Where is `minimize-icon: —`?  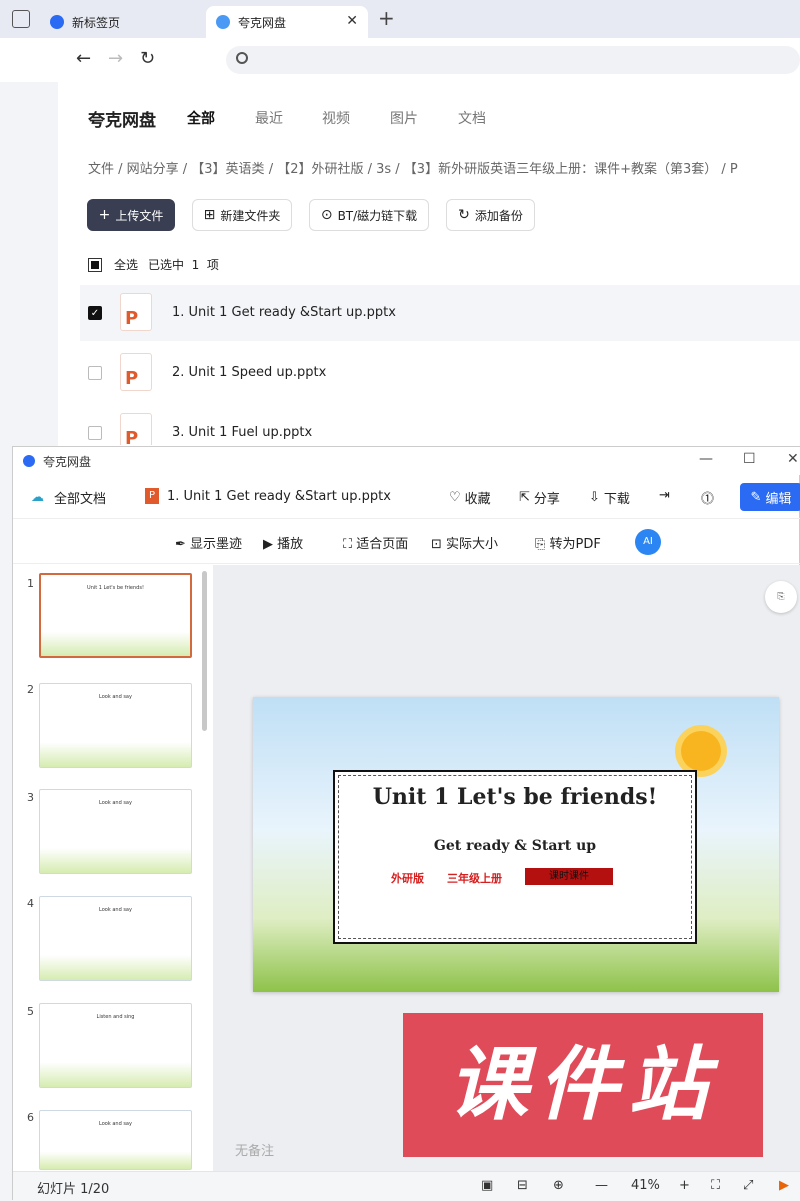 minimize-icon: — is located at coordinates (706, 459).